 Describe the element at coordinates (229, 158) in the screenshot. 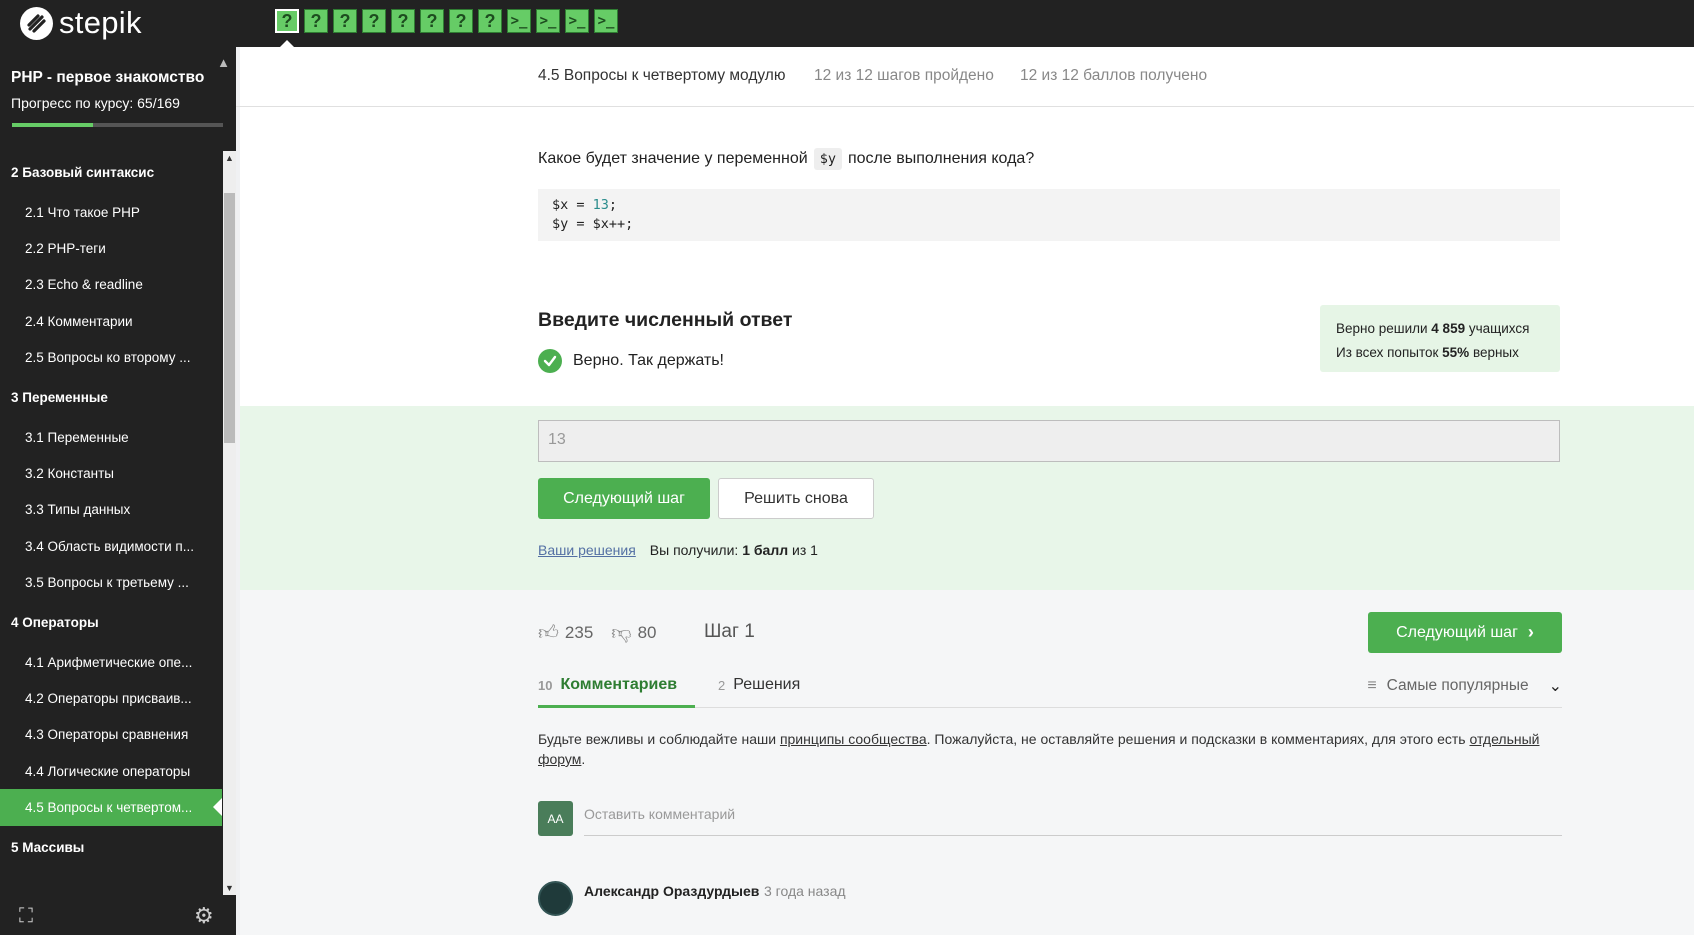

I see `scroll-up-arrow-icon: ▲` at that location.